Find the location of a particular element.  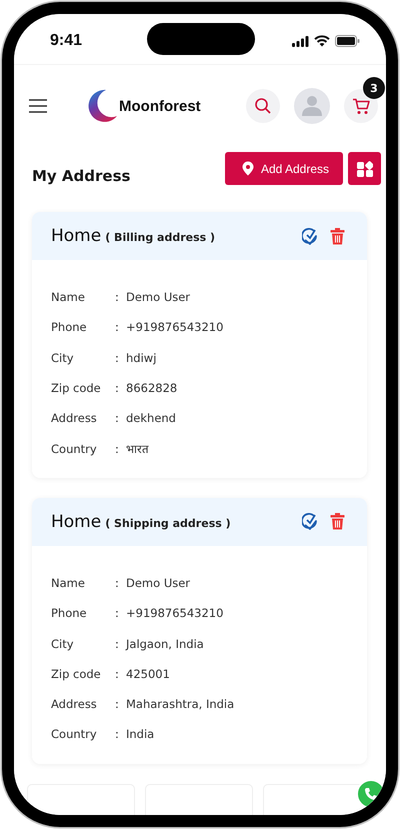

field-value: India is located at coordinates (140, 734).